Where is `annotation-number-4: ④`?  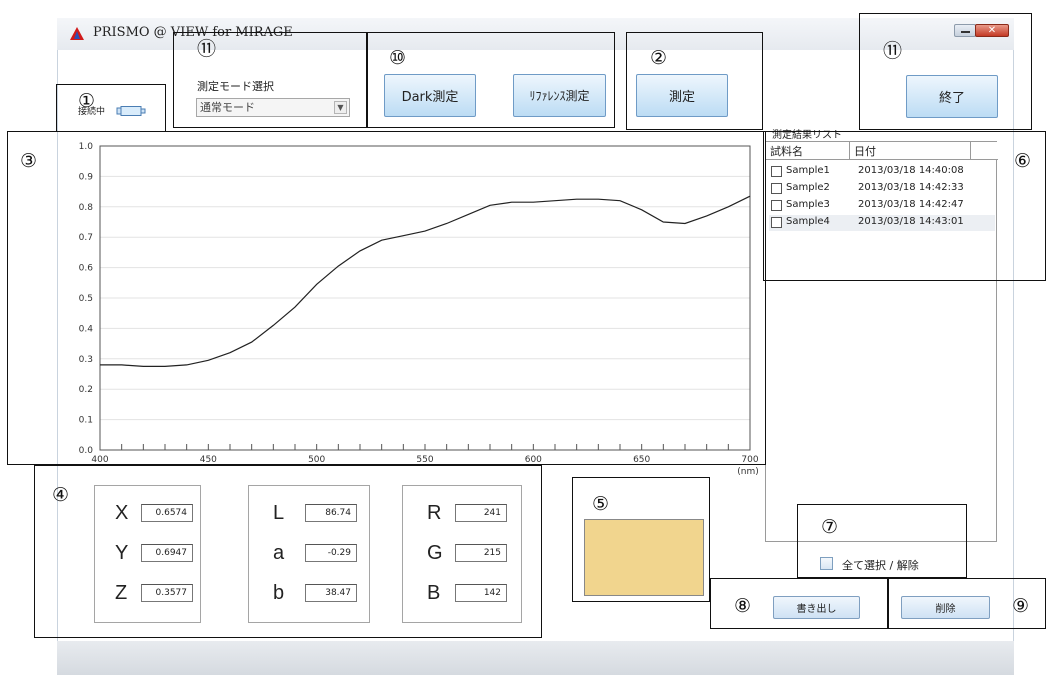
annotation-number-4: ④ is located at coordinates (61, 495).